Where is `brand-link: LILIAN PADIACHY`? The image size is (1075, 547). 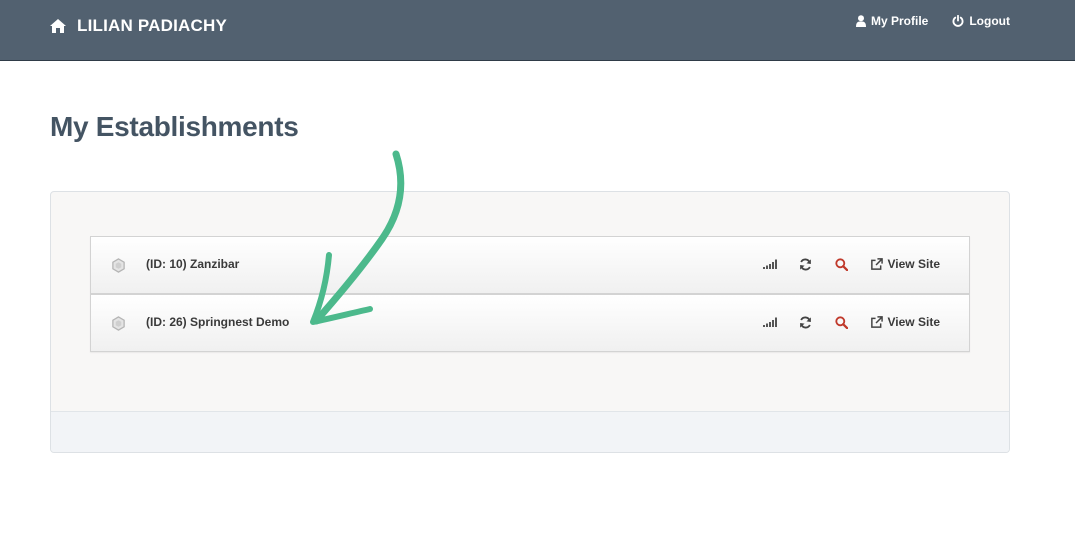 brand-link: LILIAN PADIACHY is located at coordinates (138, 26).